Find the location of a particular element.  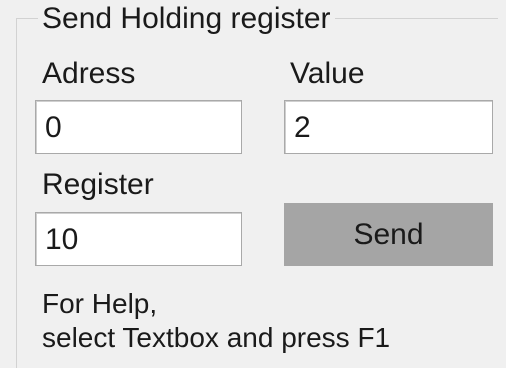

address-label: Adress is located at coordinates (89, 73).